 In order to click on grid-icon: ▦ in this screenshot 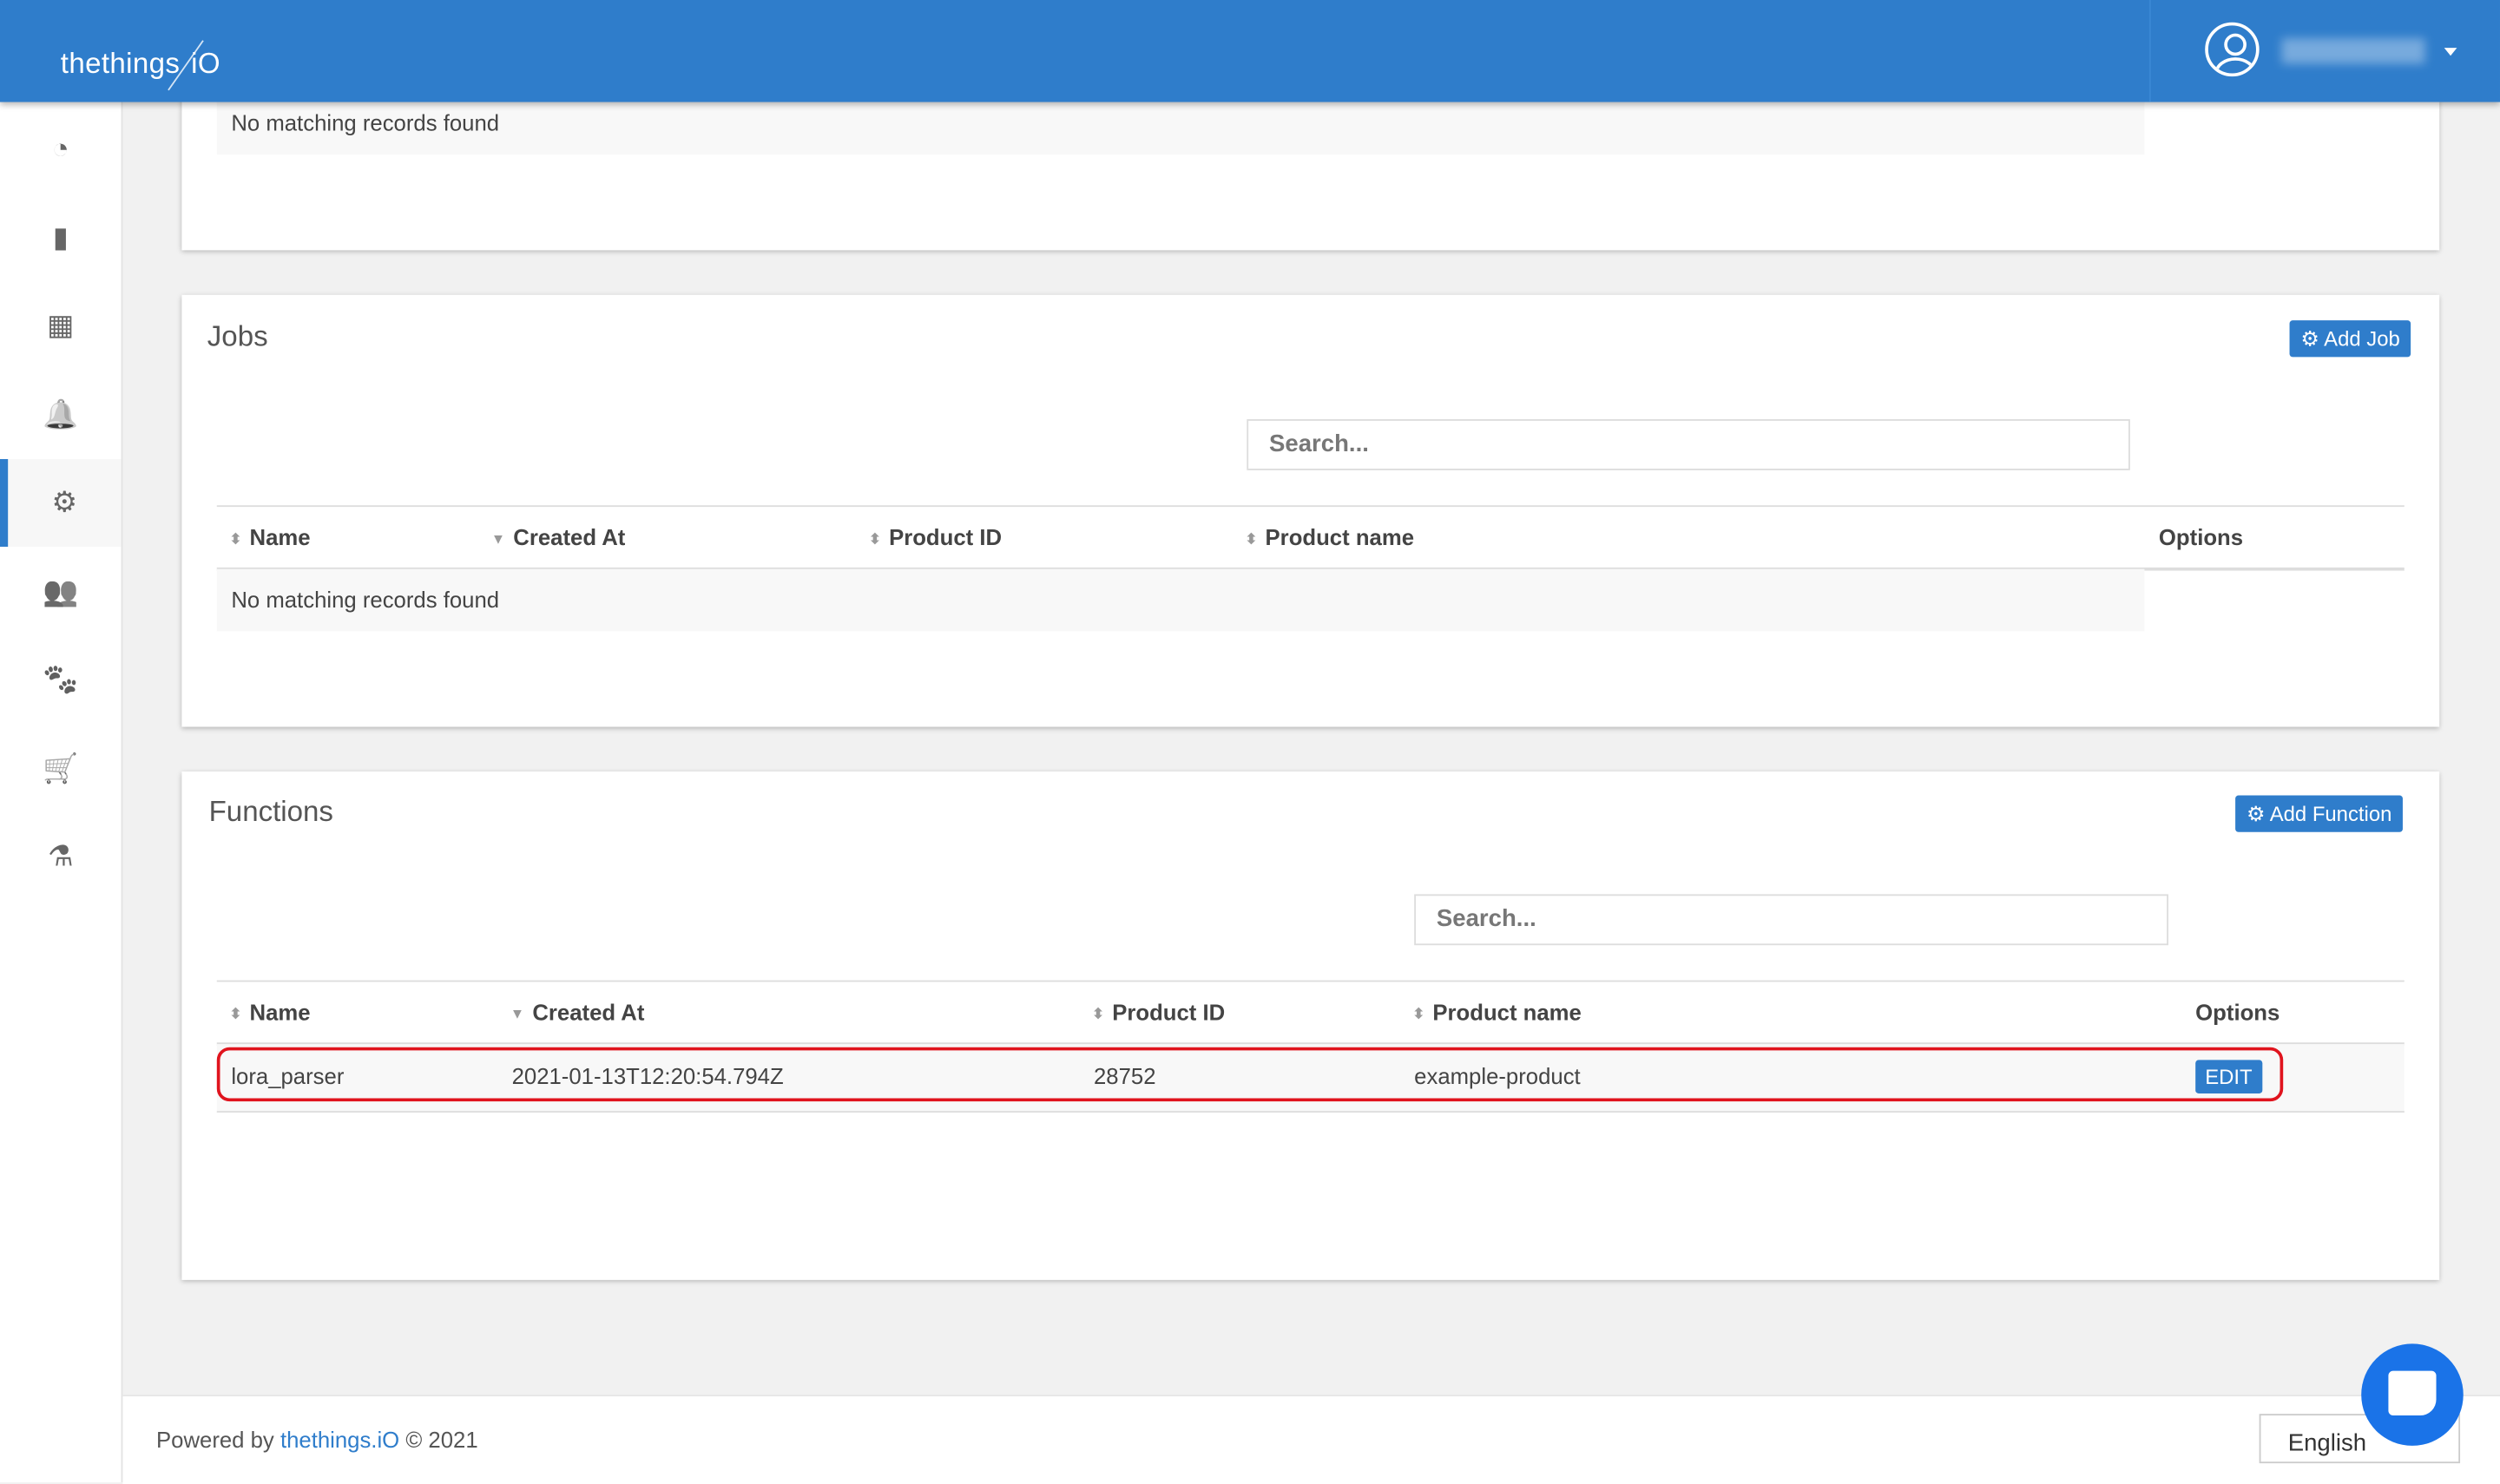, I will do `click(61, 325)`.